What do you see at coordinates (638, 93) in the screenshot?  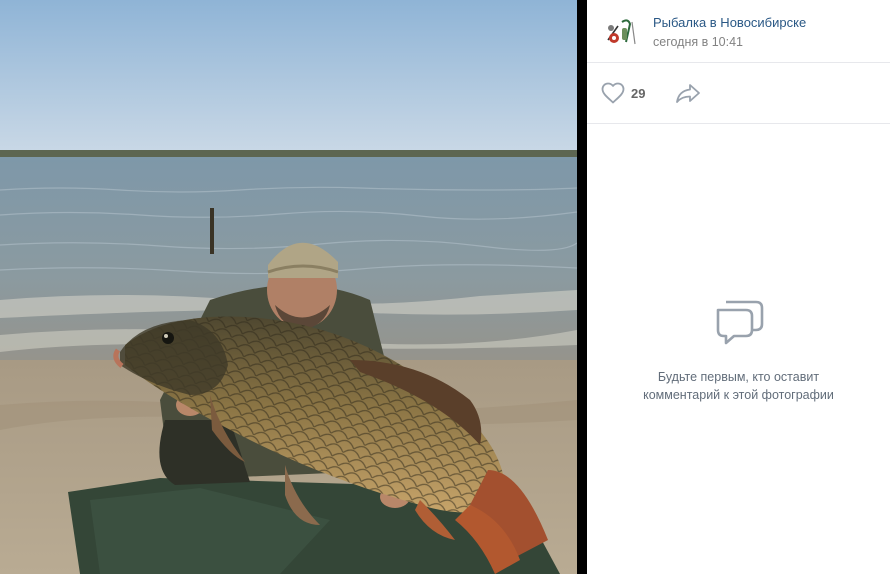 I see `like-count: 29` at bounding box center [638, 93].